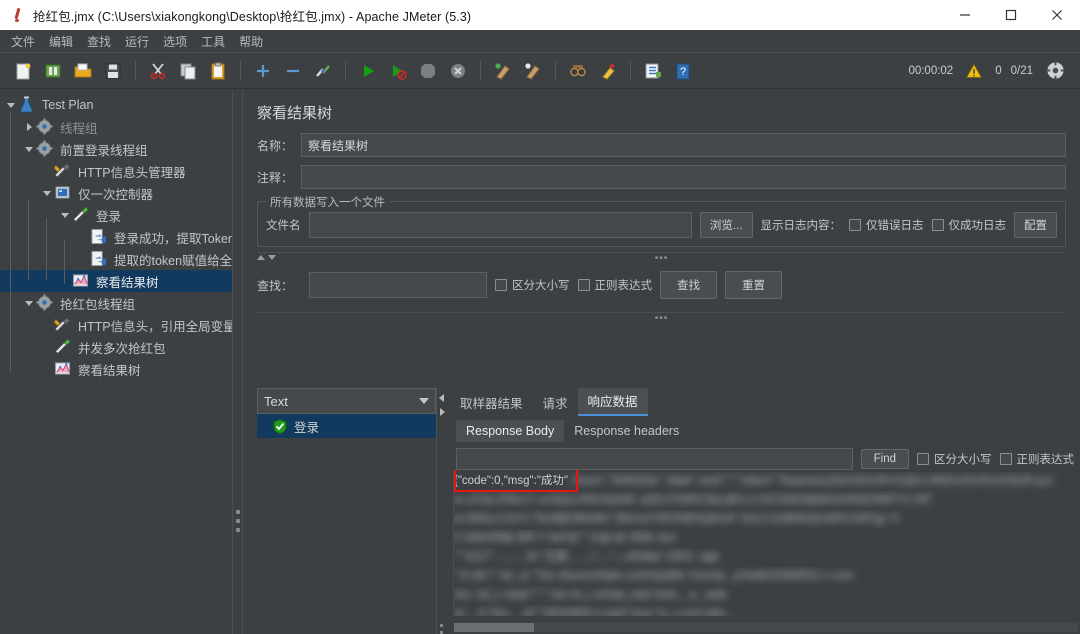 The width and height of the screenshot is (1080, 634). Describe the element at coordinates (494, 627) in the screenshot. I see `scrollbar-thumb` at that location.